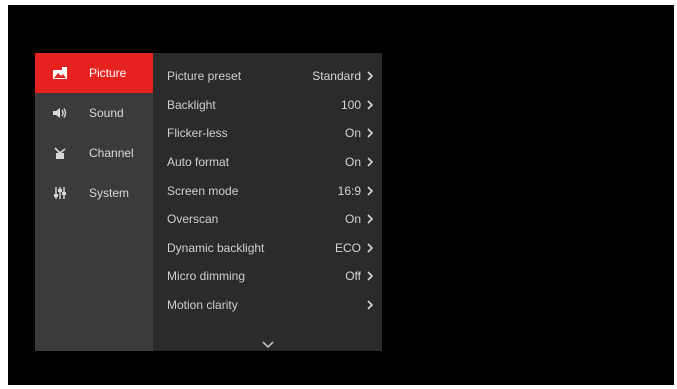 The image size is (677, 389). What do you see at coordinates (60, 73) in the screenshot?
I see `picture-icon` at bounding box center [60, 73].